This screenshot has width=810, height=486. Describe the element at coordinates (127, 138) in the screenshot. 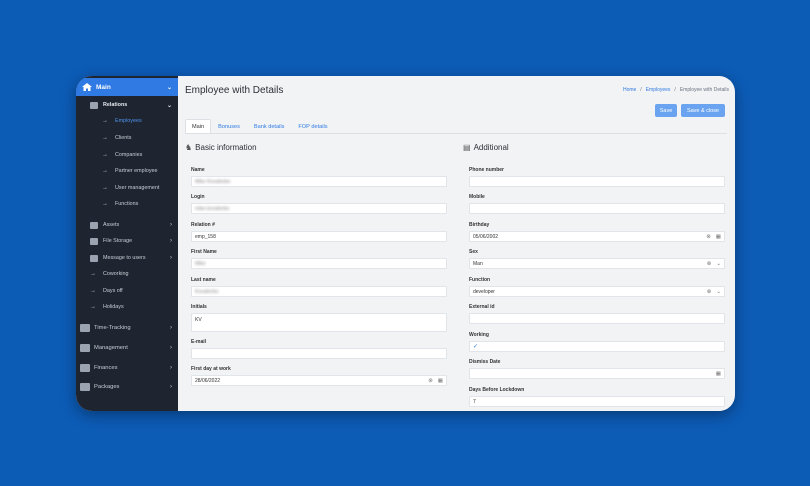

I see `sidebar-item-clients: → Clients` at that location.